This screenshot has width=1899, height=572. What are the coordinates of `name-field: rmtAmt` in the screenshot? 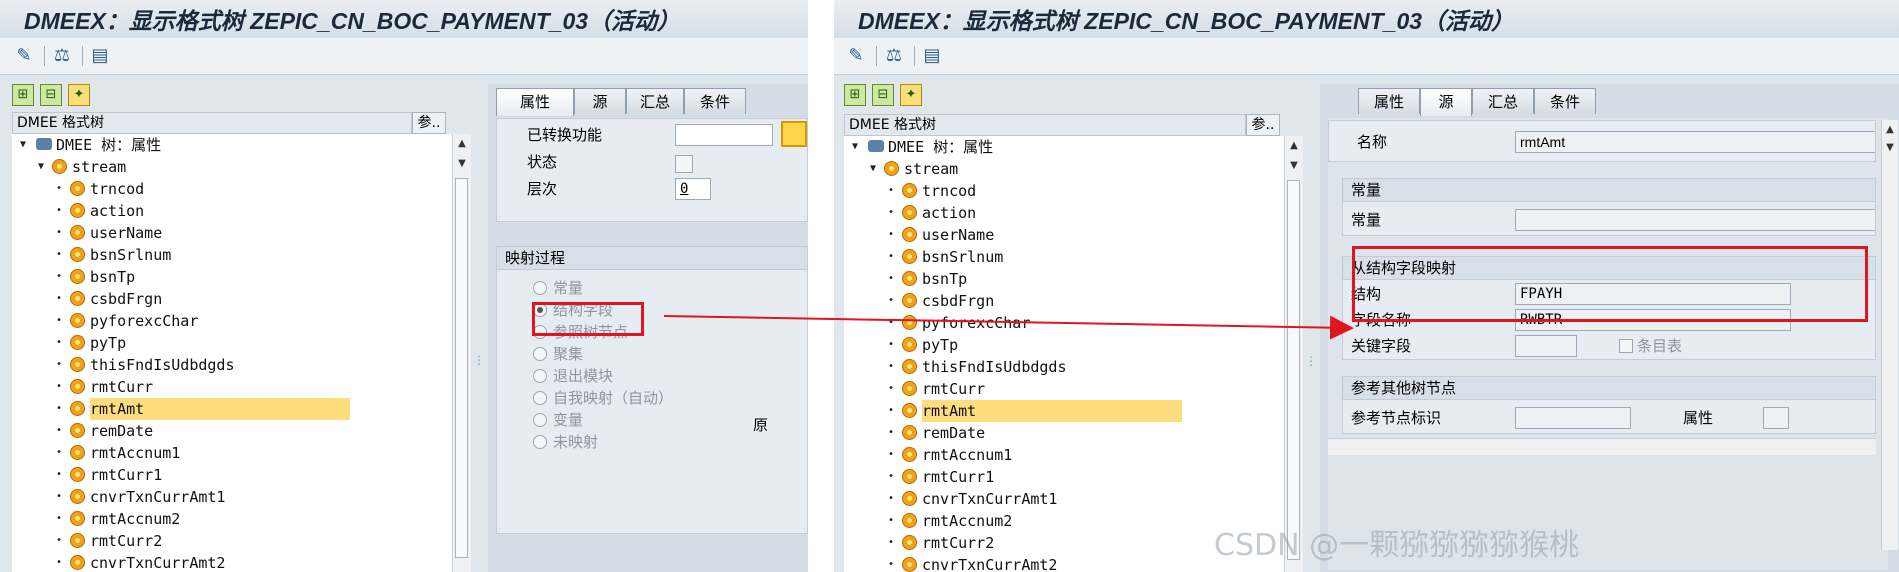 It's located at (1695, 142).